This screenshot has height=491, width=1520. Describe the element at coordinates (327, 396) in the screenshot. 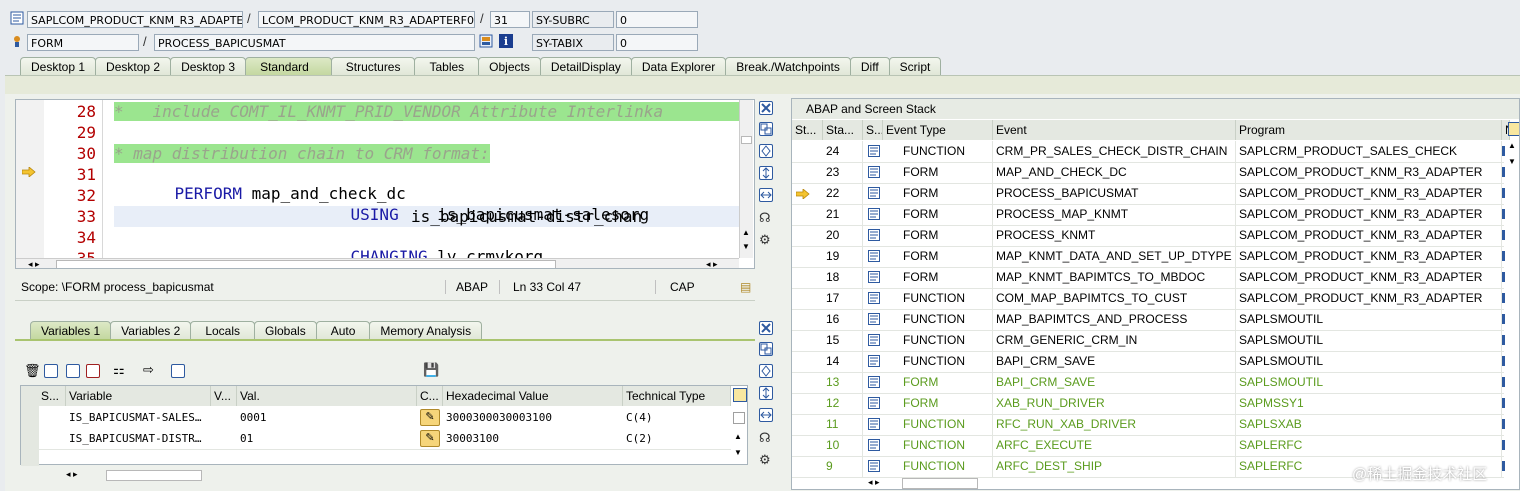

I see `column-header-val: Val.` at that location.